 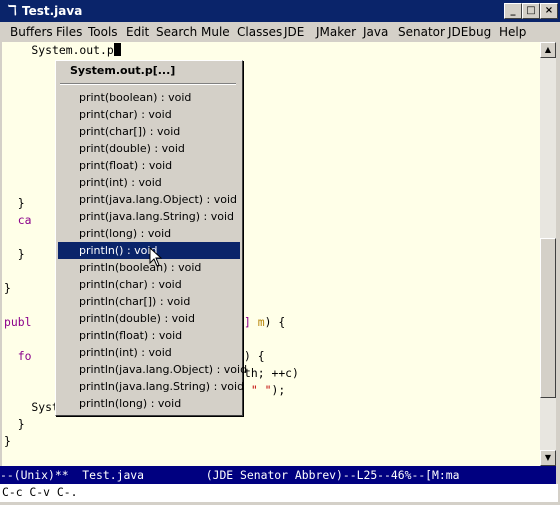 I want to click on scroll-up-arrow-icon: ▲, so click(x=548, y=50).